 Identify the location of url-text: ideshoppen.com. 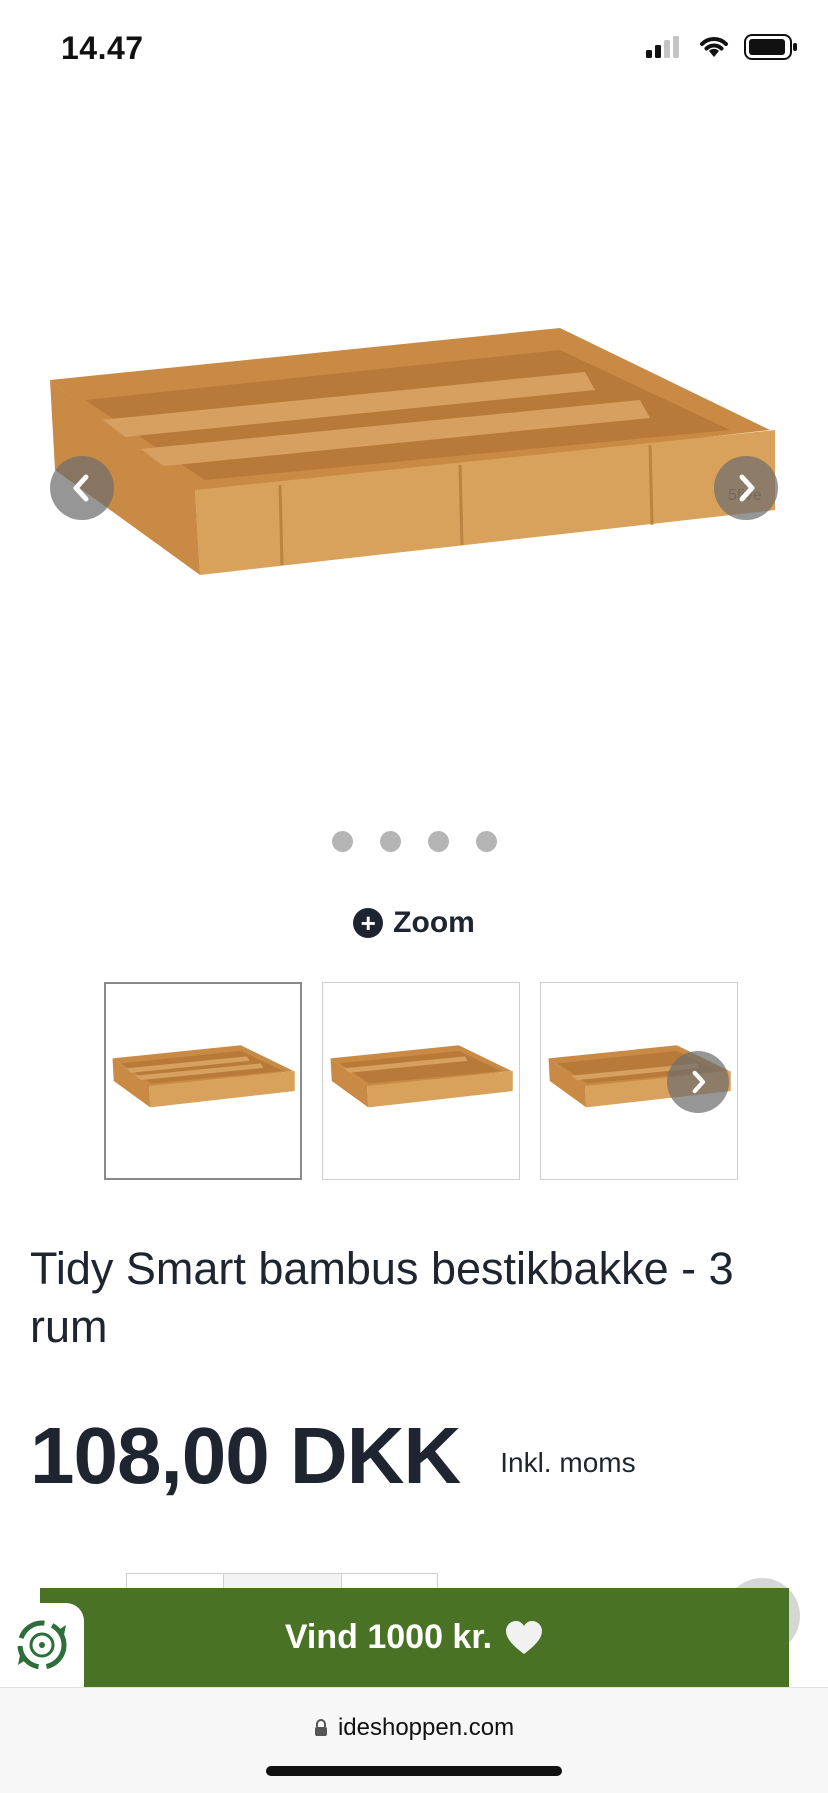
(426, 1727).